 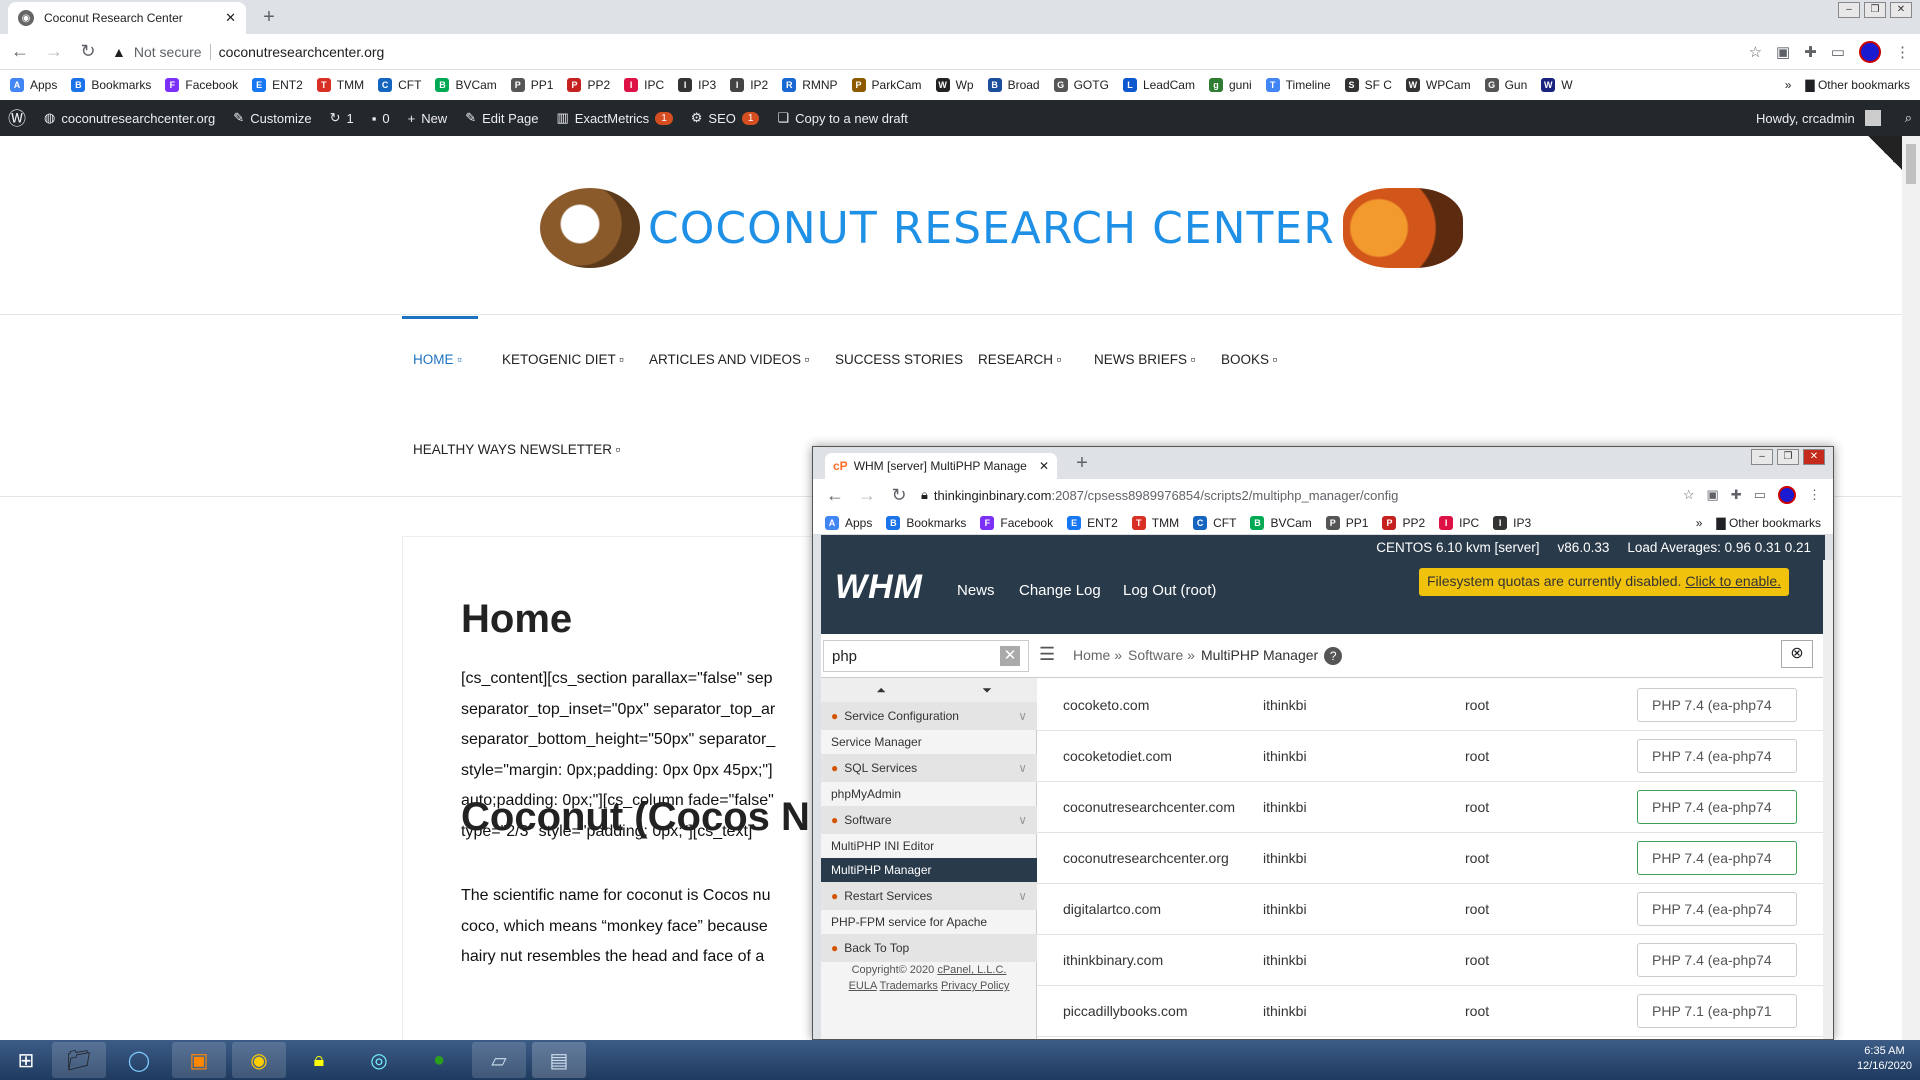 I want to click on exactmetrics-link: ▥ ExactMetrics 1, so click(x=614, y=118).